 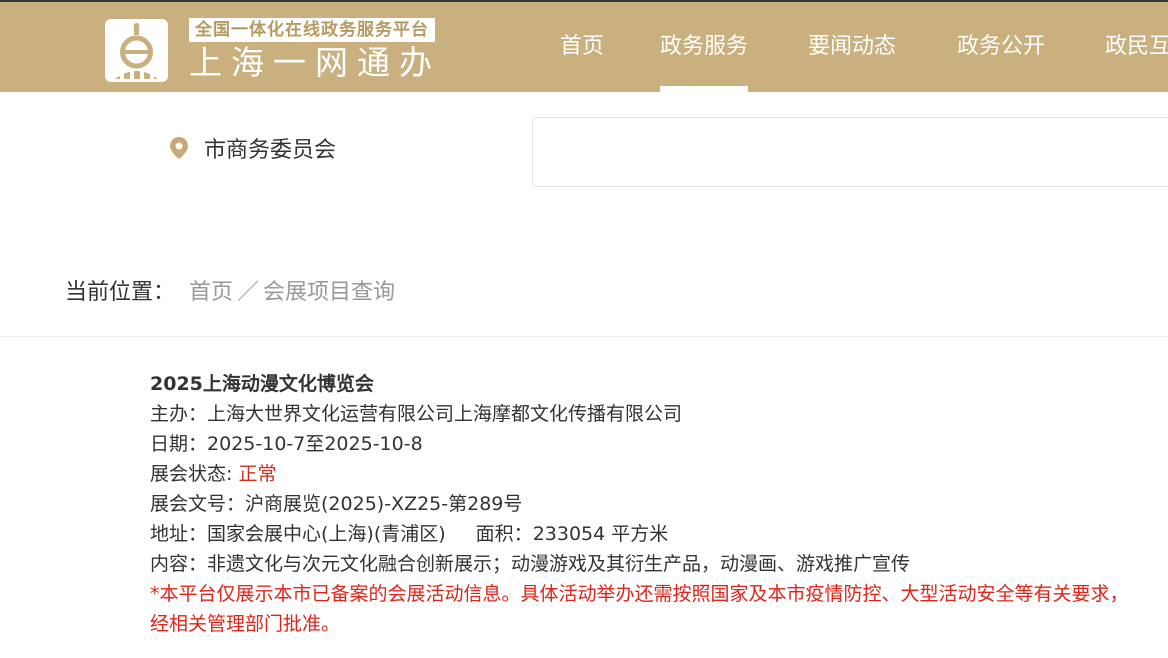 I want to click on nav-news: 要闻动态, so click(x=852, y=47).